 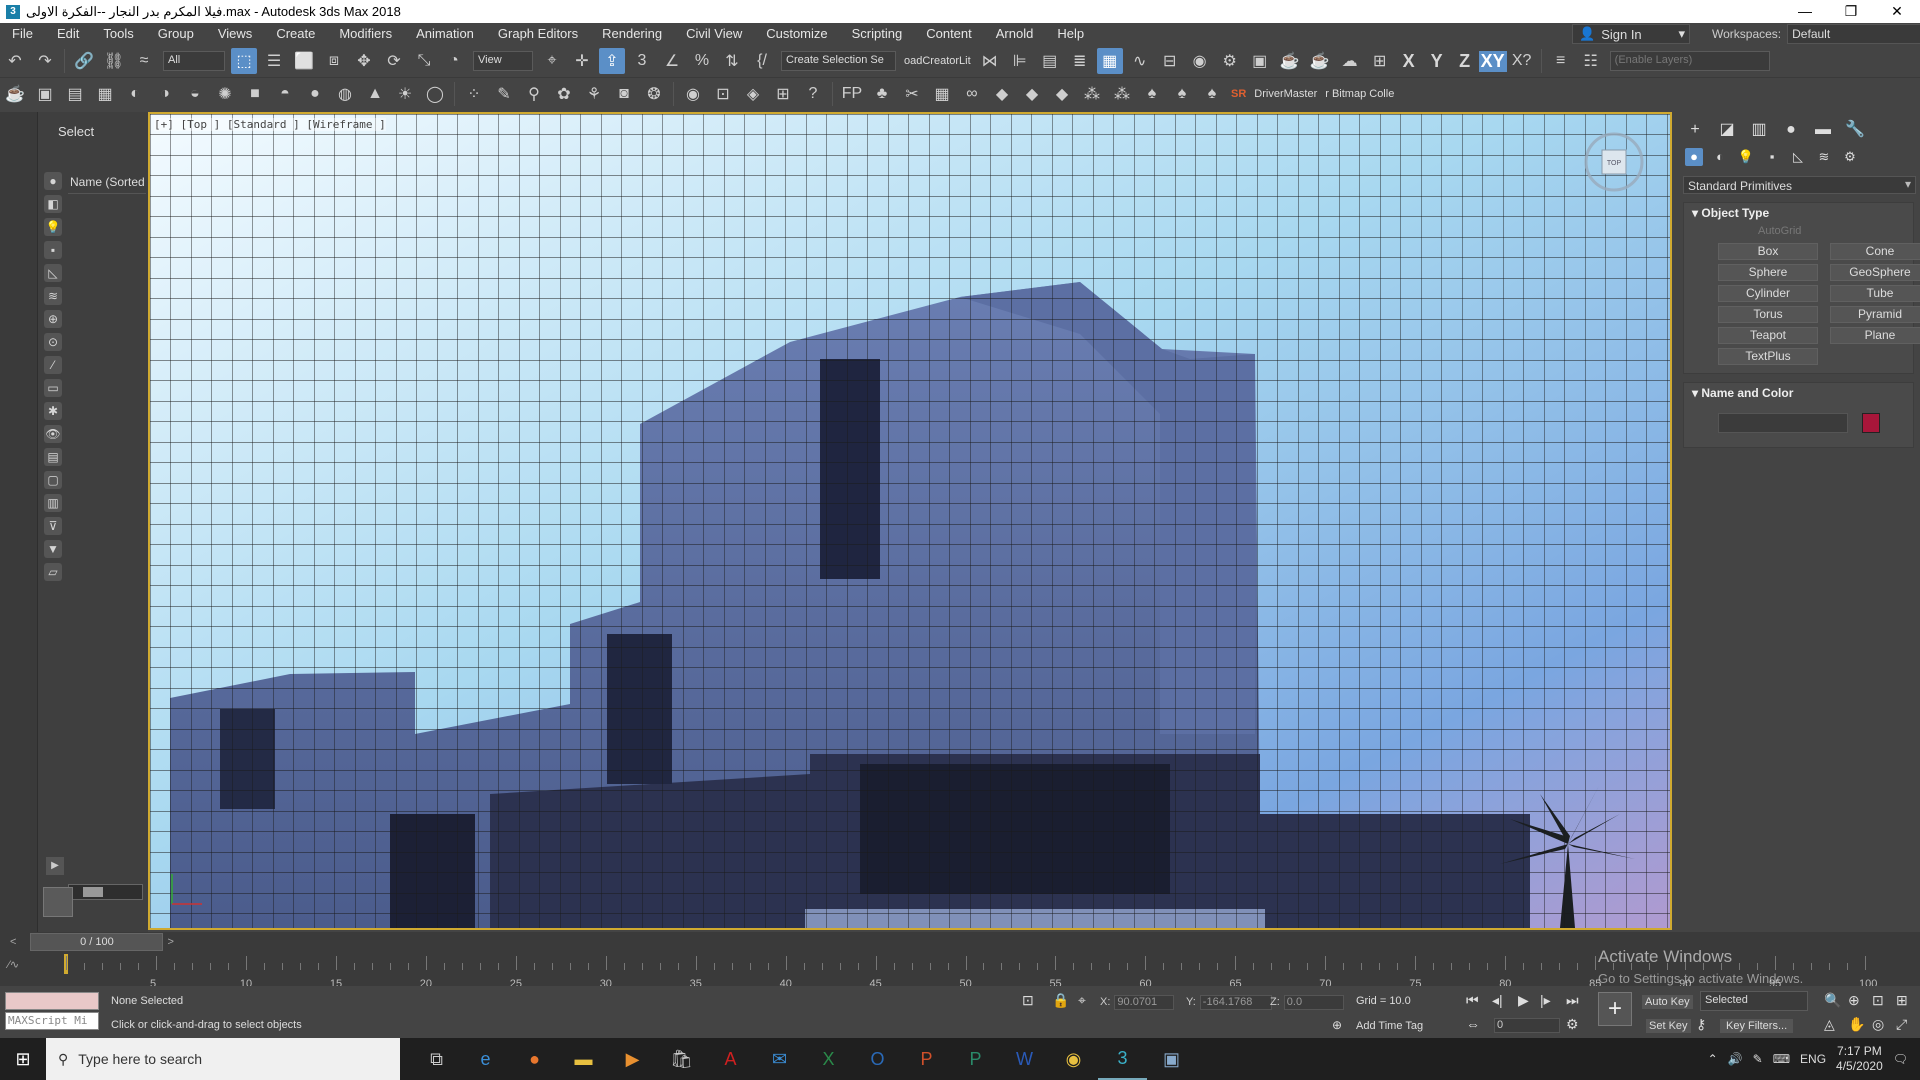 I want to click on menu-graph-editors: Graph Editors, so click(x=538, y=34).